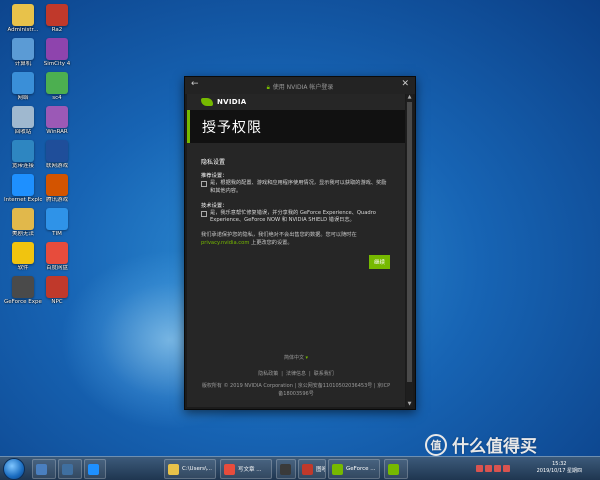 The image size is (600, 480). I want to click on clock-date: 2019/10/17 星期四, so click(559, 471).